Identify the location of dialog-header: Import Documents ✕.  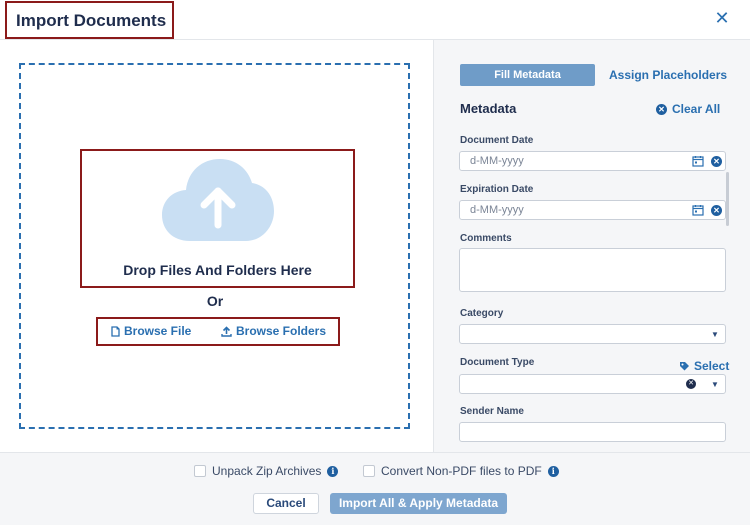
(375, 20).